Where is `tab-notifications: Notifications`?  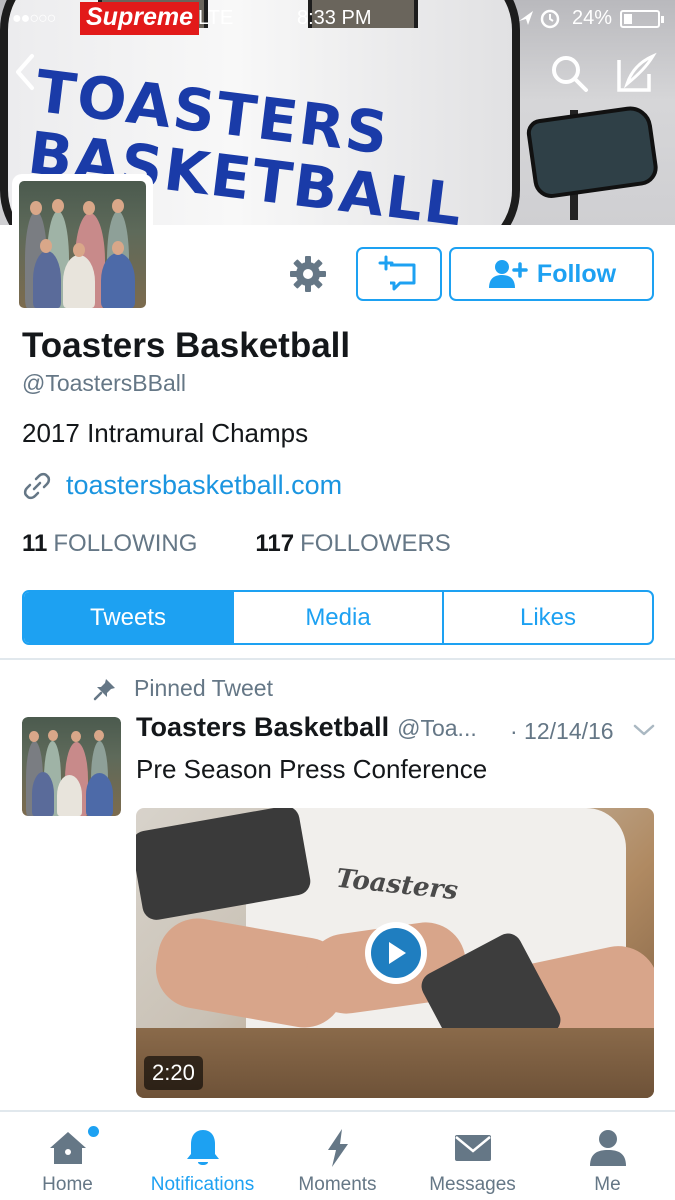 tab-notifications: Notifications is located at coordinates (202, 1156).